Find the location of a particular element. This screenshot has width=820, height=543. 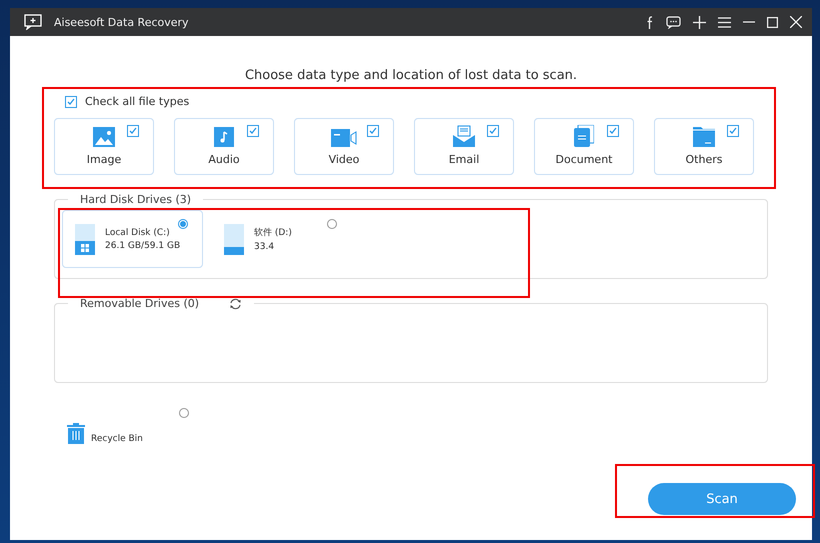

envelope-icon is located at coordinates (464, 136).